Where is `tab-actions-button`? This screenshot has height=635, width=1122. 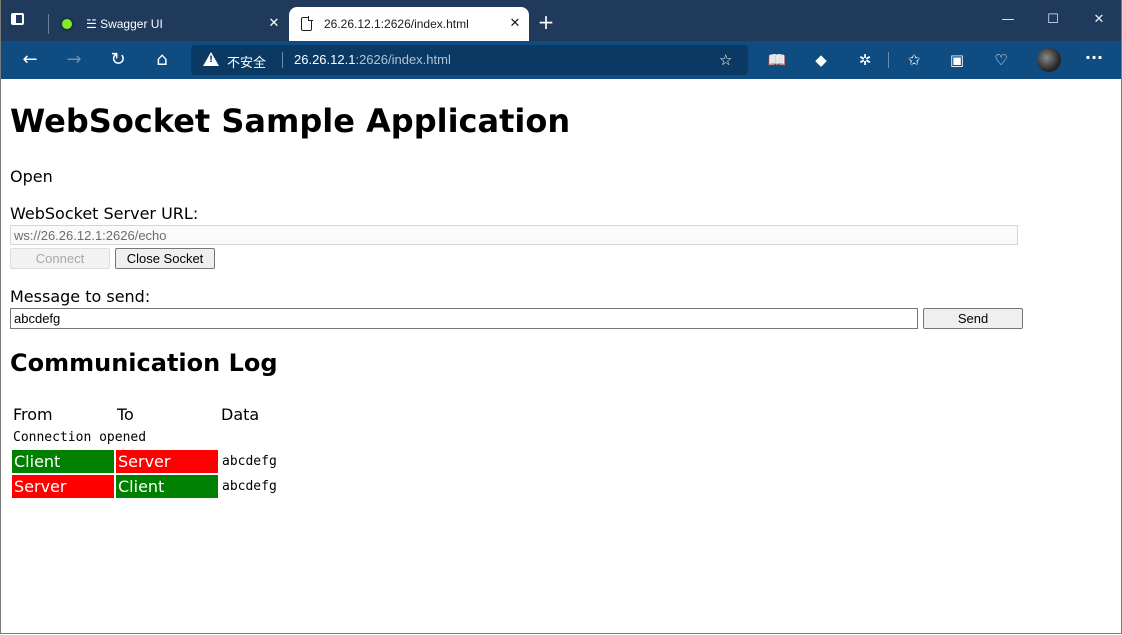
tab-actions-button is located at coordinates (19, 21).